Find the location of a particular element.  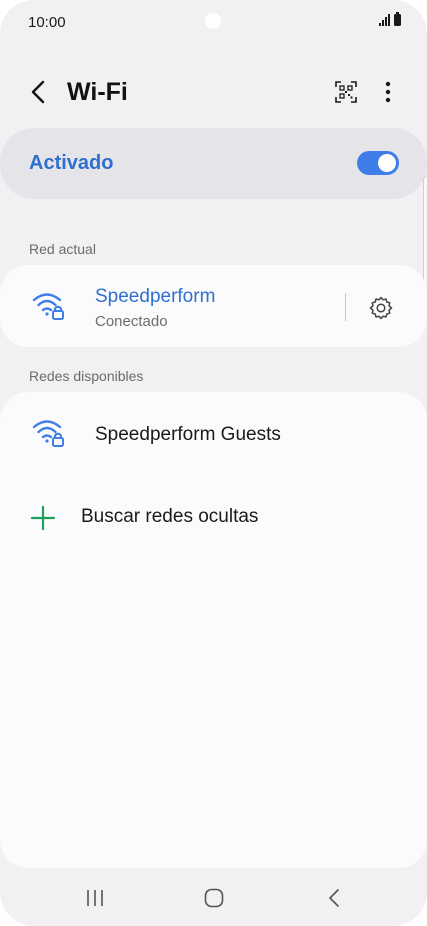

wifi-switch is located at coordinates (378, 163).